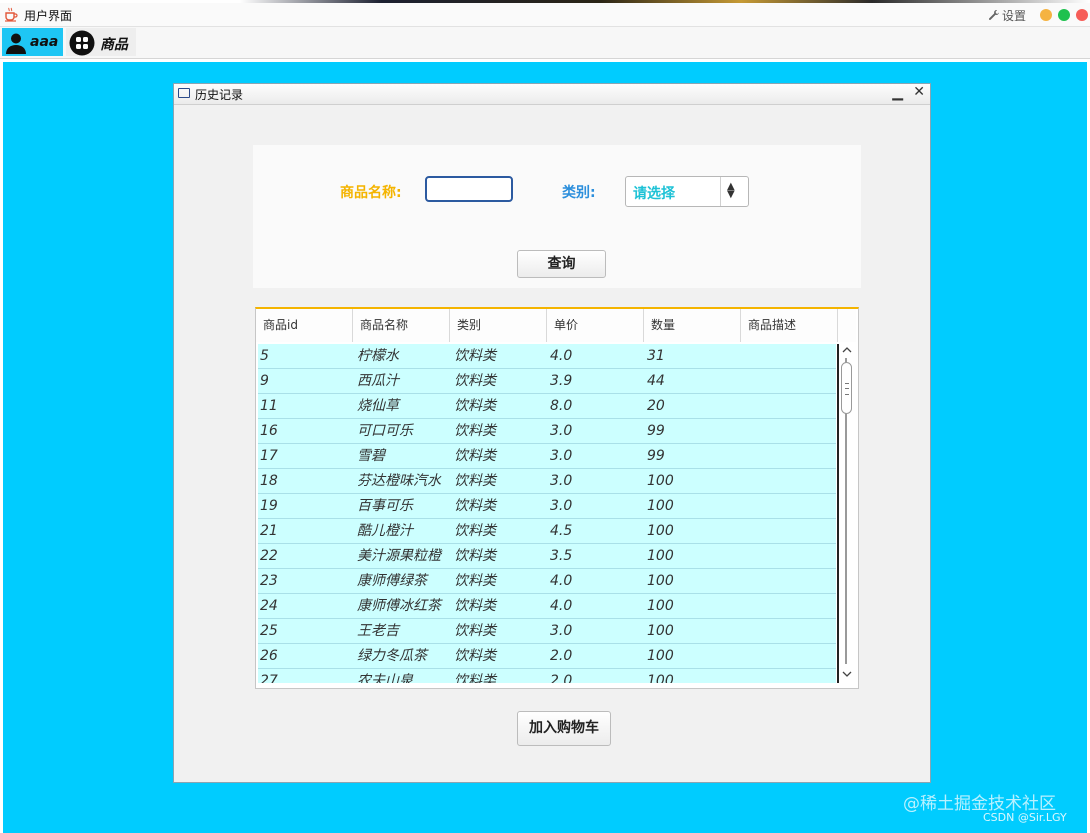  What do you see at coordinates (378, 406) in the screenshot?
I see `table-cell: 烧仙草` at bounding box center [378, 406].